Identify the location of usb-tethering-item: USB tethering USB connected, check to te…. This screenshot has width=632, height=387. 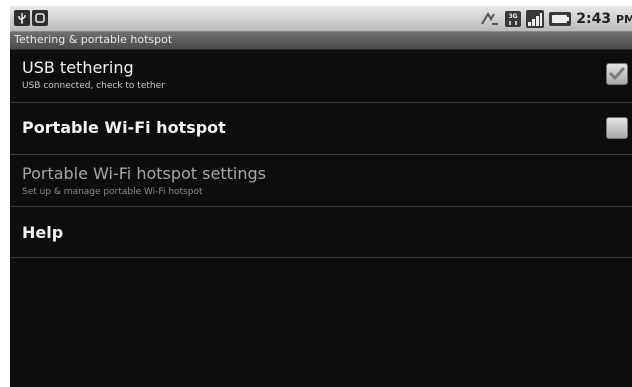
(321, 76).